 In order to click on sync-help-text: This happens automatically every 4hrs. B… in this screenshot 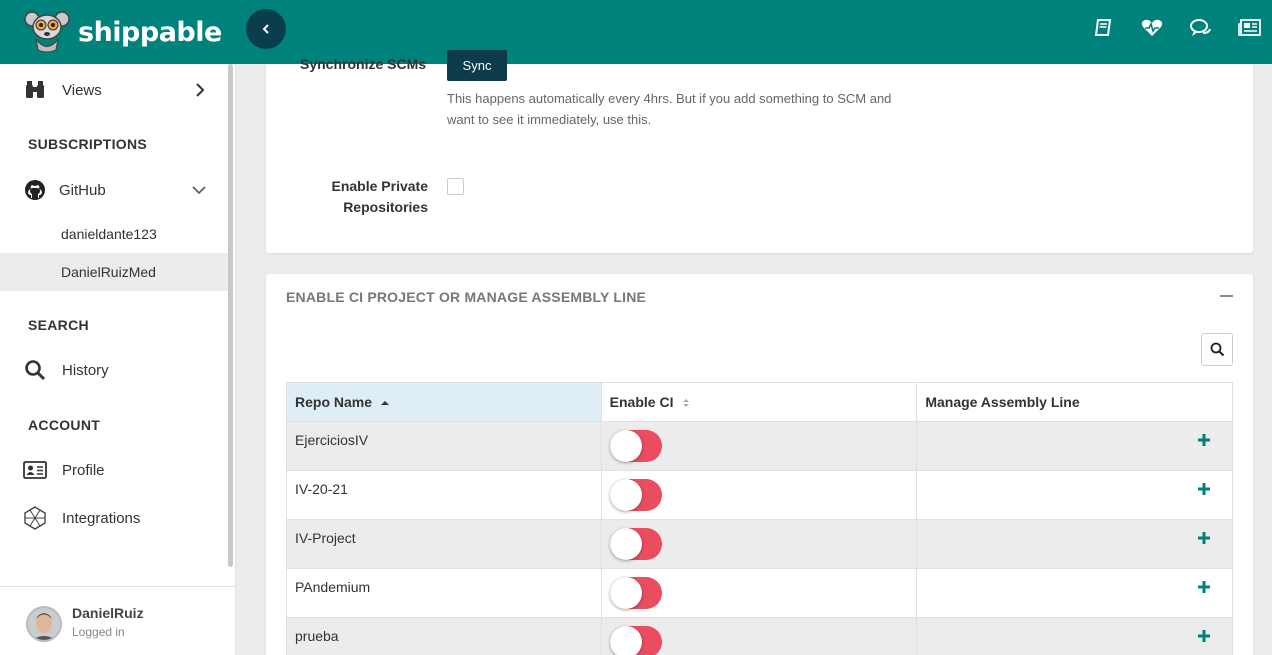, I will do `click(669, 109)`.